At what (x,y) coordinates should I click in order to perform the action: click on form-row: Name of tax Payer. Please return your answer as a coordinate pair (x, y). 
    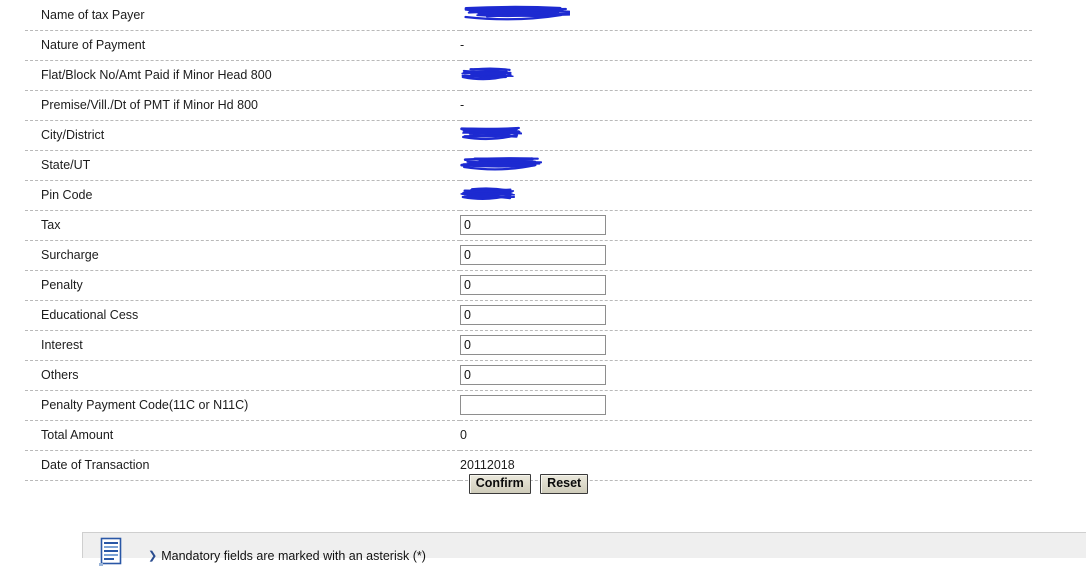
    Looking at the image, I should click on (528, 15).